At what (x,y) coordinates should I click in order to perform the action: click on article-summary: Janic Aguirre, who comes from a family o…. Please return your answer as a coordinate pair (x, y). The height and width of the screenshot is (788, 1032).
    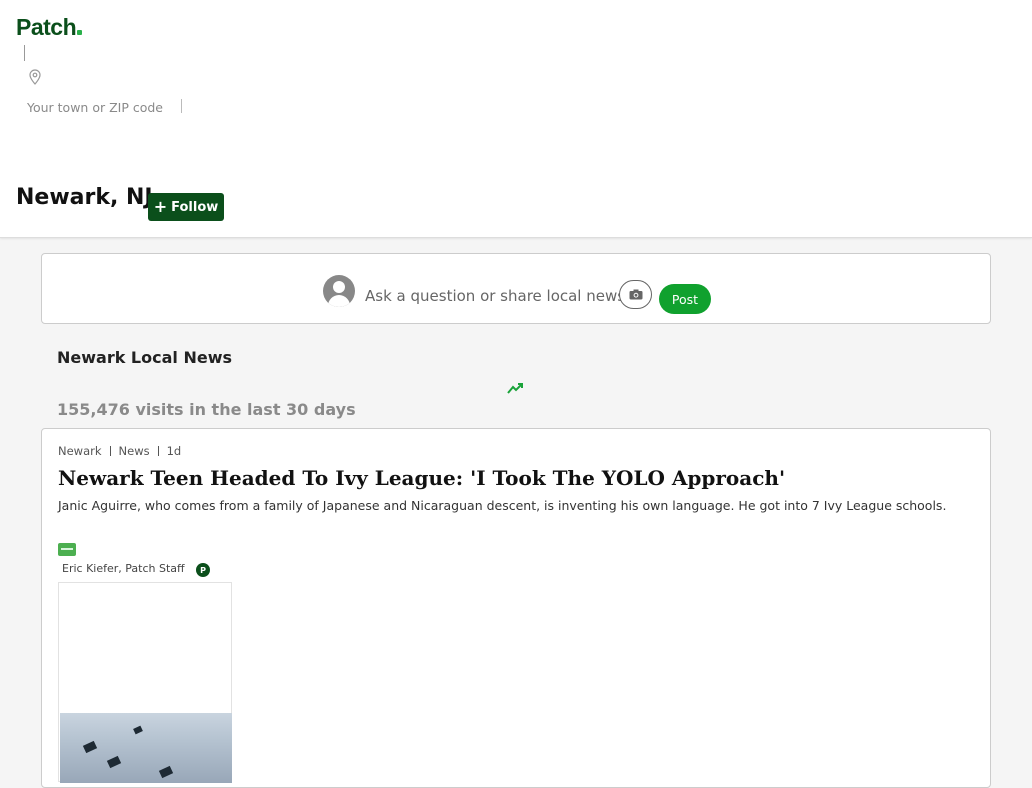
    Looking at the image, I should click on (502, 505).